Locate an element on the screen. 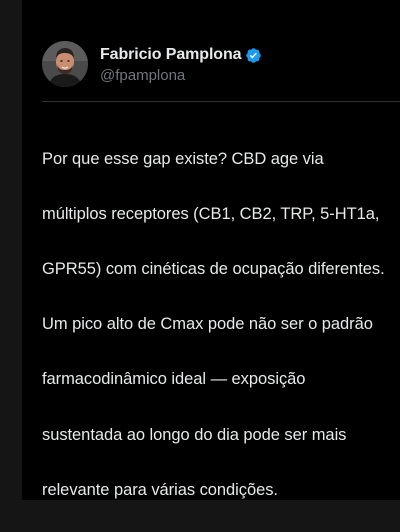 The image size is (400, 532). author-info: Fabricio Pamplona @fpamplona is located at coordinates (181, 64).